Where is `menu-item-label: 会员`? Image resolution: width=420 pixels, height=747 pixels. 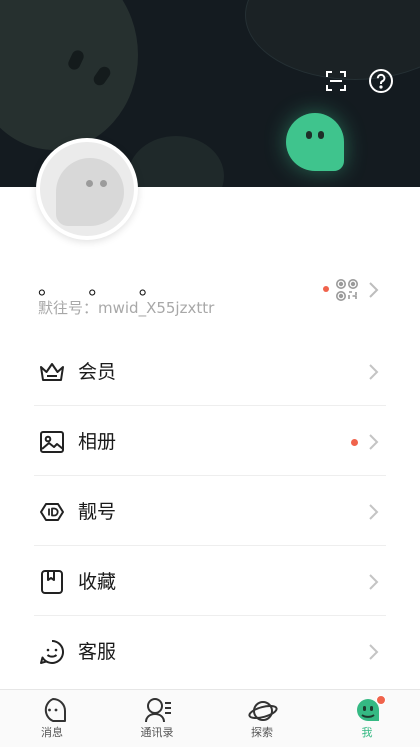
menu-item-label: 会员 is located at coordinates (97, 372).